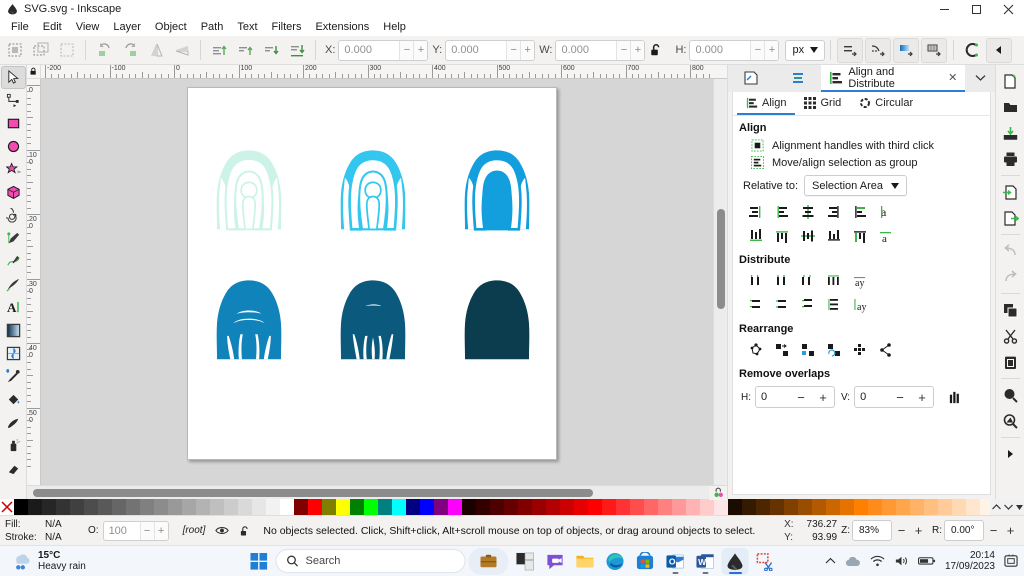 This screenshot has height=576, width=1024. Describe the element at coordinates (34, 282) in the screenshot. I see `vertical-ruler: 0100200300400500` at that location.